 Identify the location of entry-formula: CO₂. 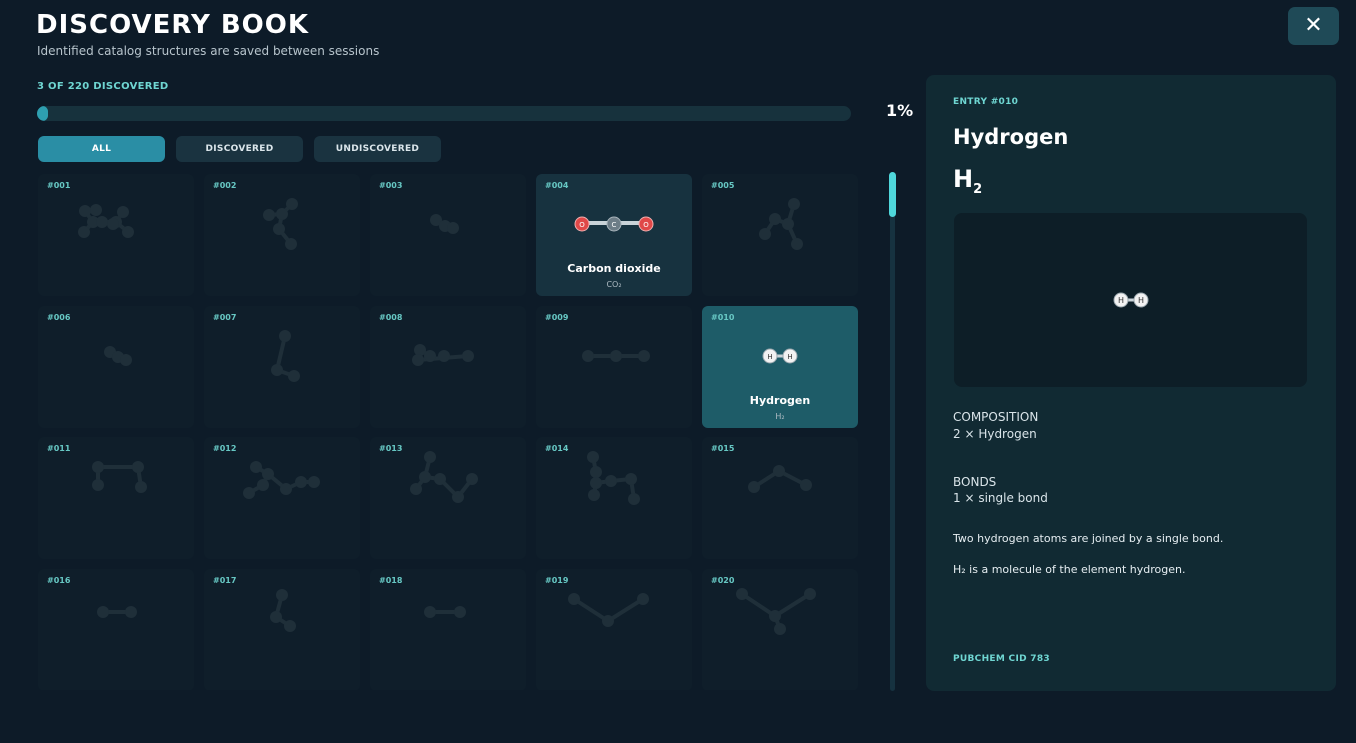
(614, 284).